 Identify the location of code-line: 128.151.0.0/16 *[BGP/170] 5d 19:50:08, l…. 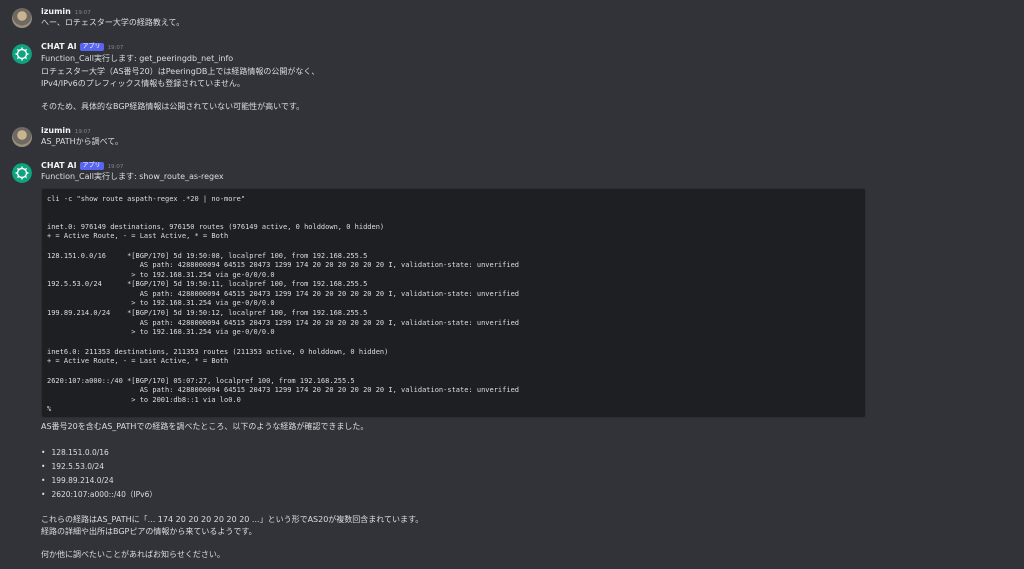
(207, 256).